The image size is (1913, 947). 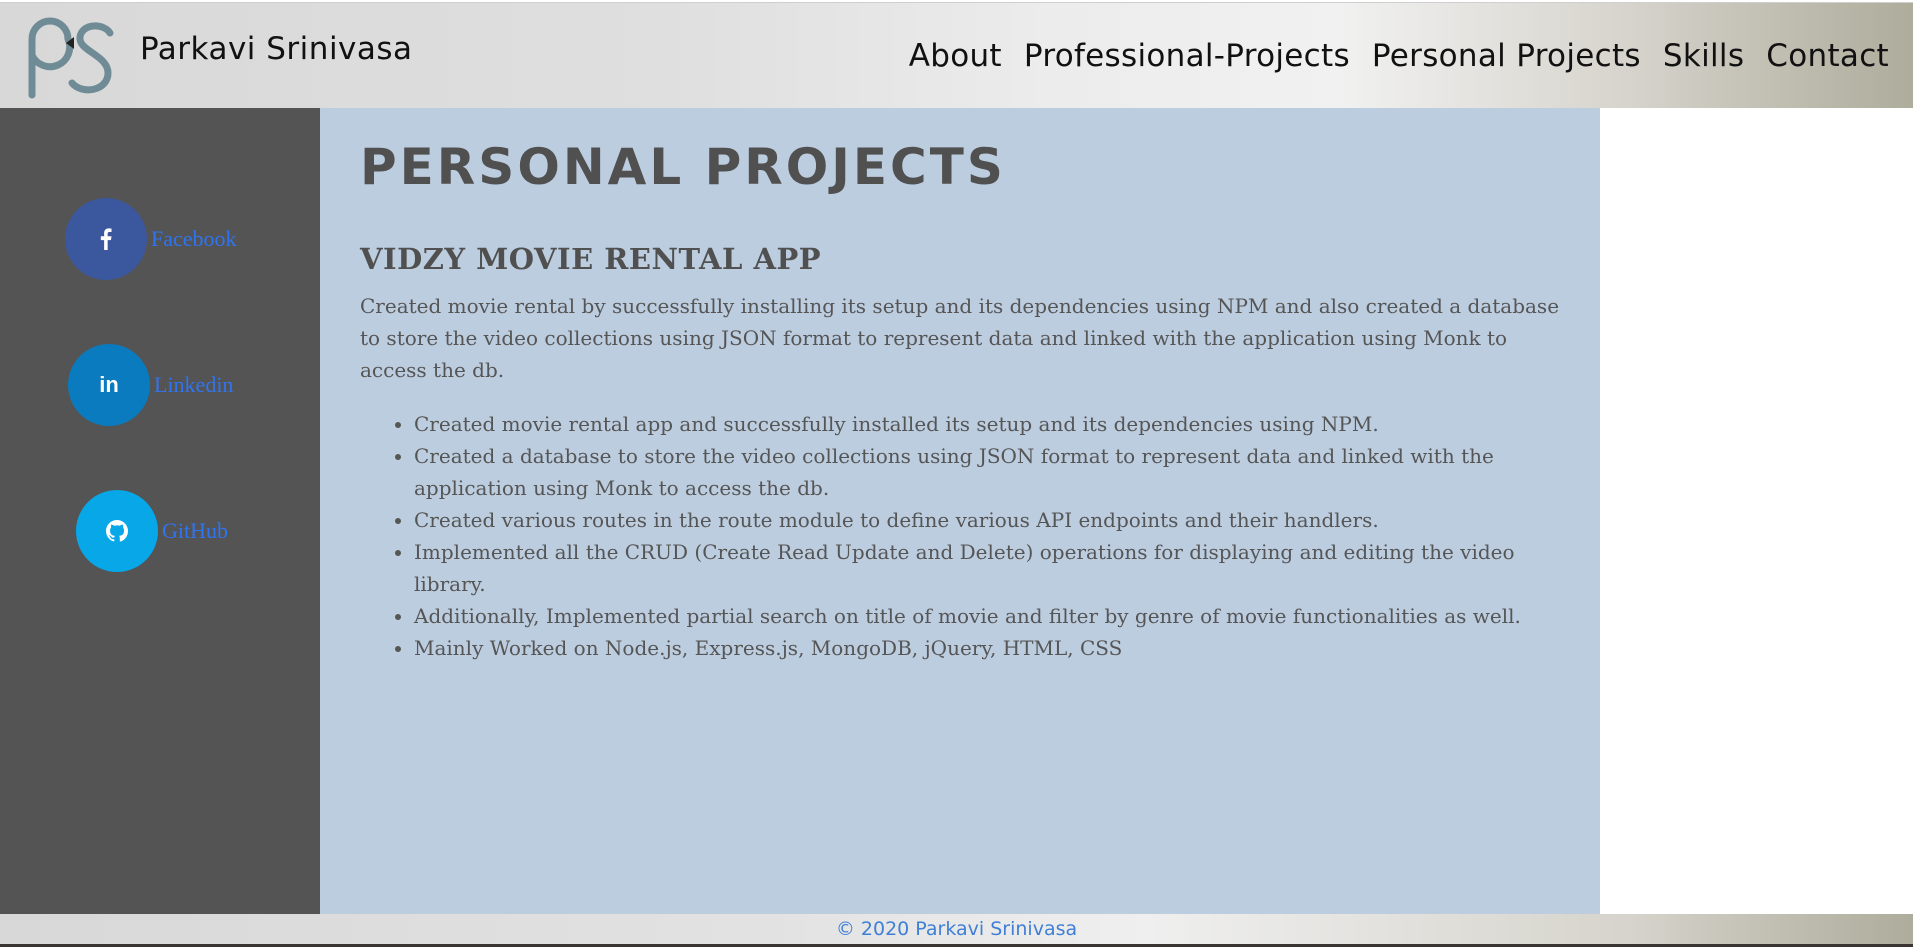 I want to click on github-label: GitHub, so click(x=195, y=531).